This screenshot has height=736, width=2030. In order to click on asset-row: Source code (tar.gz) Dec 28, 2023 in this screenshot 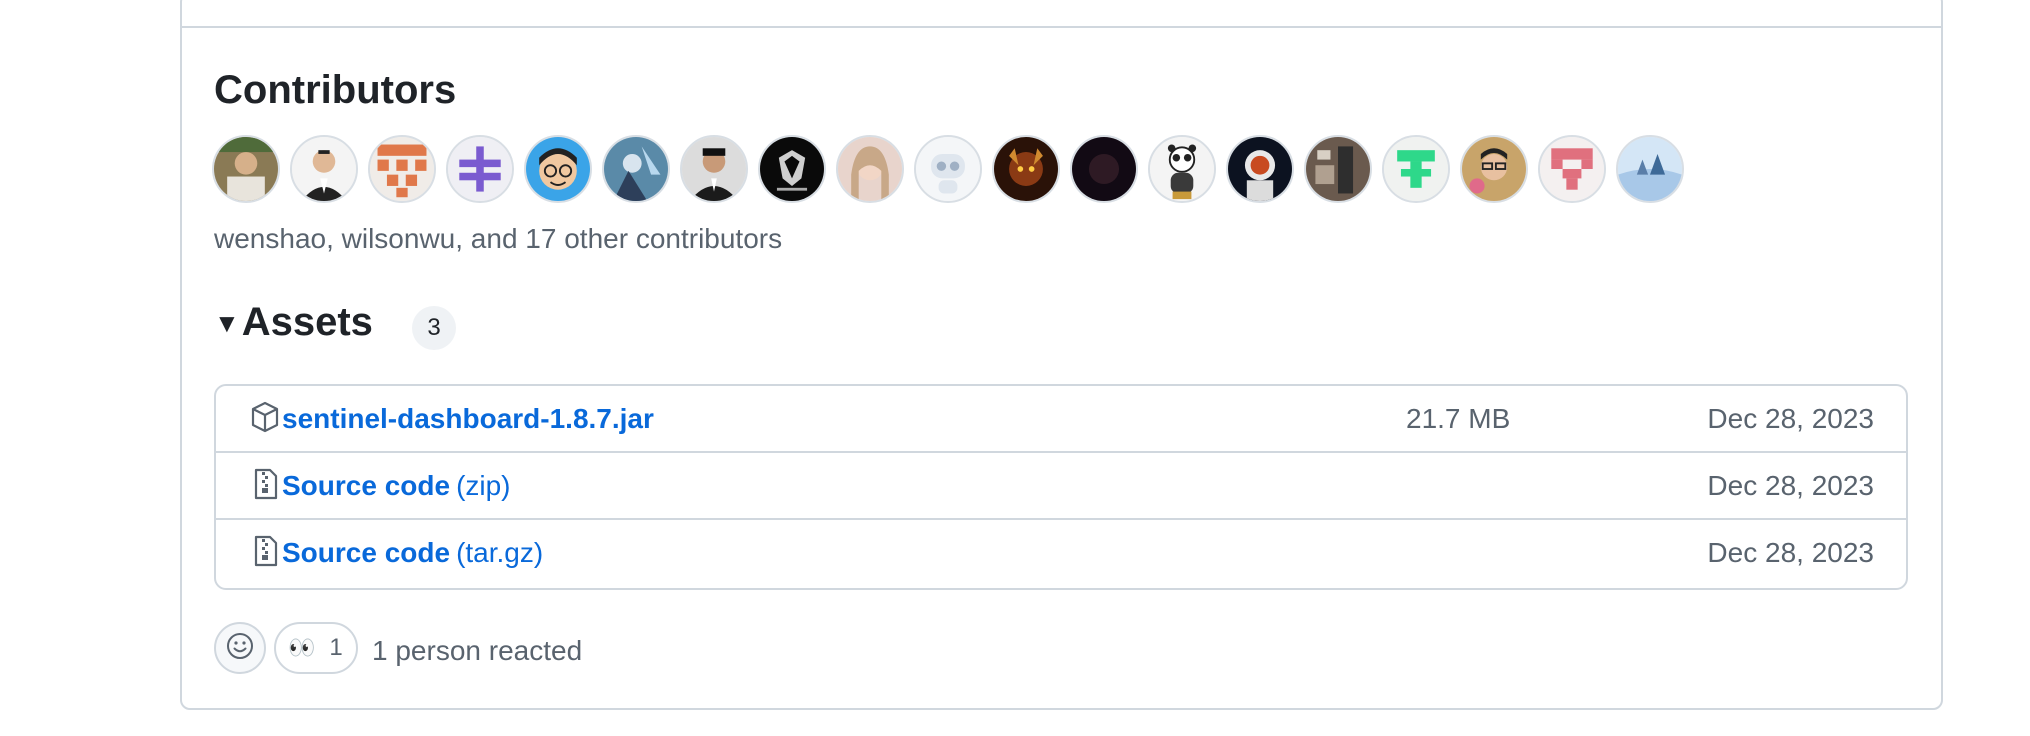, I will do `click(1061, 553)`.